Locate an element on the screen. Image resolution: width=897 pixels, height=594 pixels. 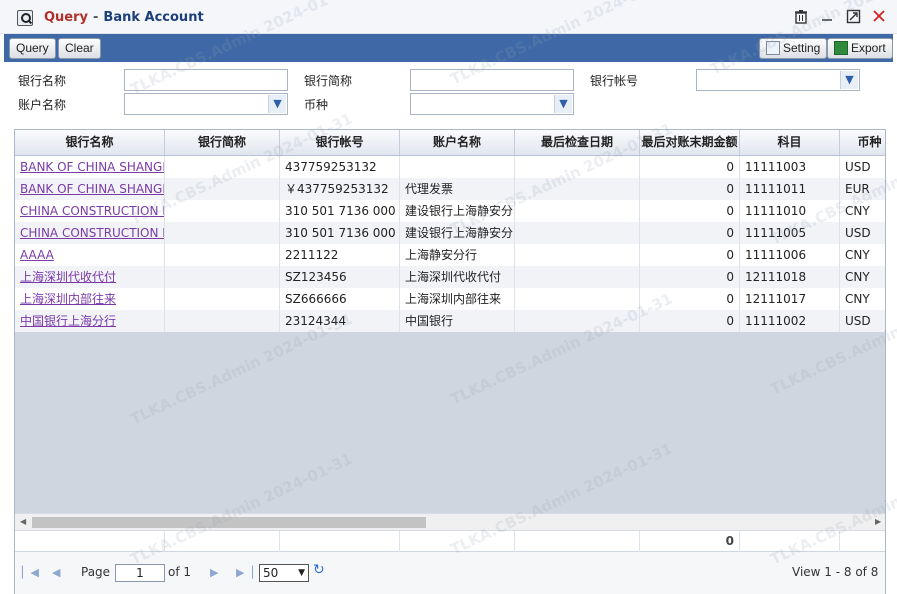
bank-name-link: 上海深圳代收代付 is located at coordinates (90, 277).